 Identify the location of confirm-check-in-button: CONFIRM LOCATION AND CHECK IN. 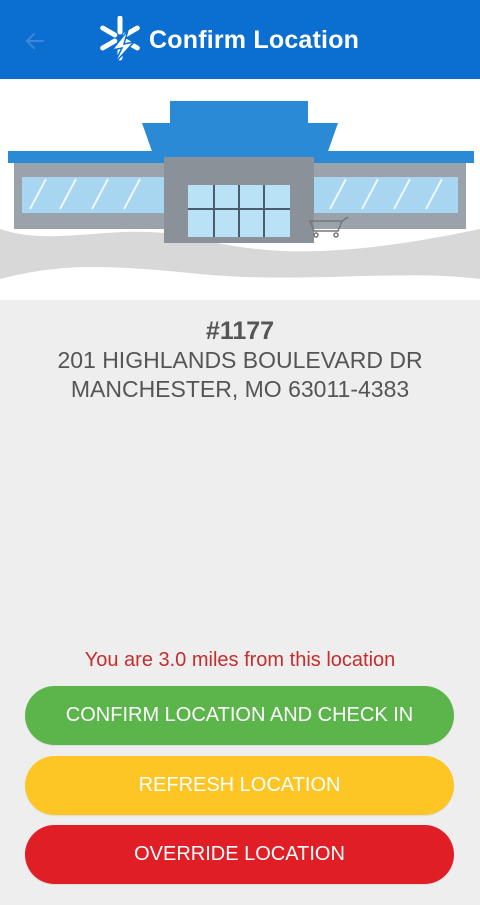
(239, 715).